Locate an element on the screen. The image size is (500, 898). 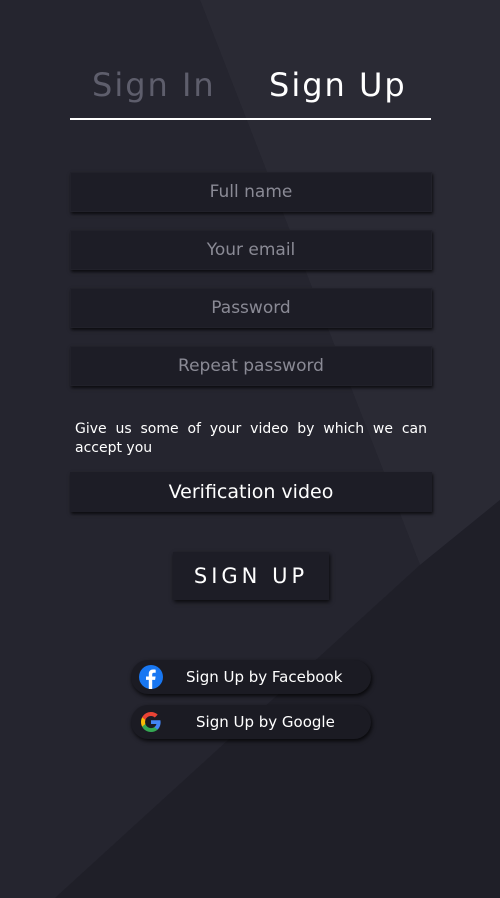
email-field-box is located at coordinates (251, 250).